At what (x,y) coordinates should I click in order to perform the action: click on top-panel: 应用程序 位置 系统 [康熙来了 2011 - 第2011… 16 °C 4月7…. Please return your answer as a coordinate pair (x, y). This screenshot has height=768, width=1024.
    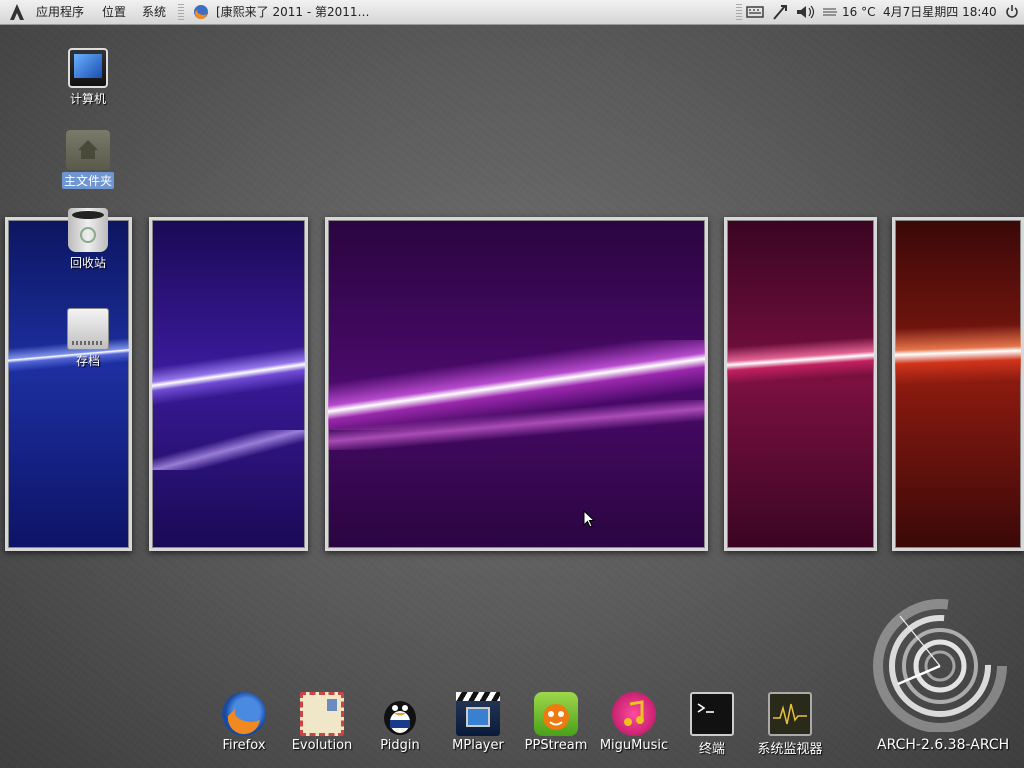
    Looking at the image, I should click on (512, 12).